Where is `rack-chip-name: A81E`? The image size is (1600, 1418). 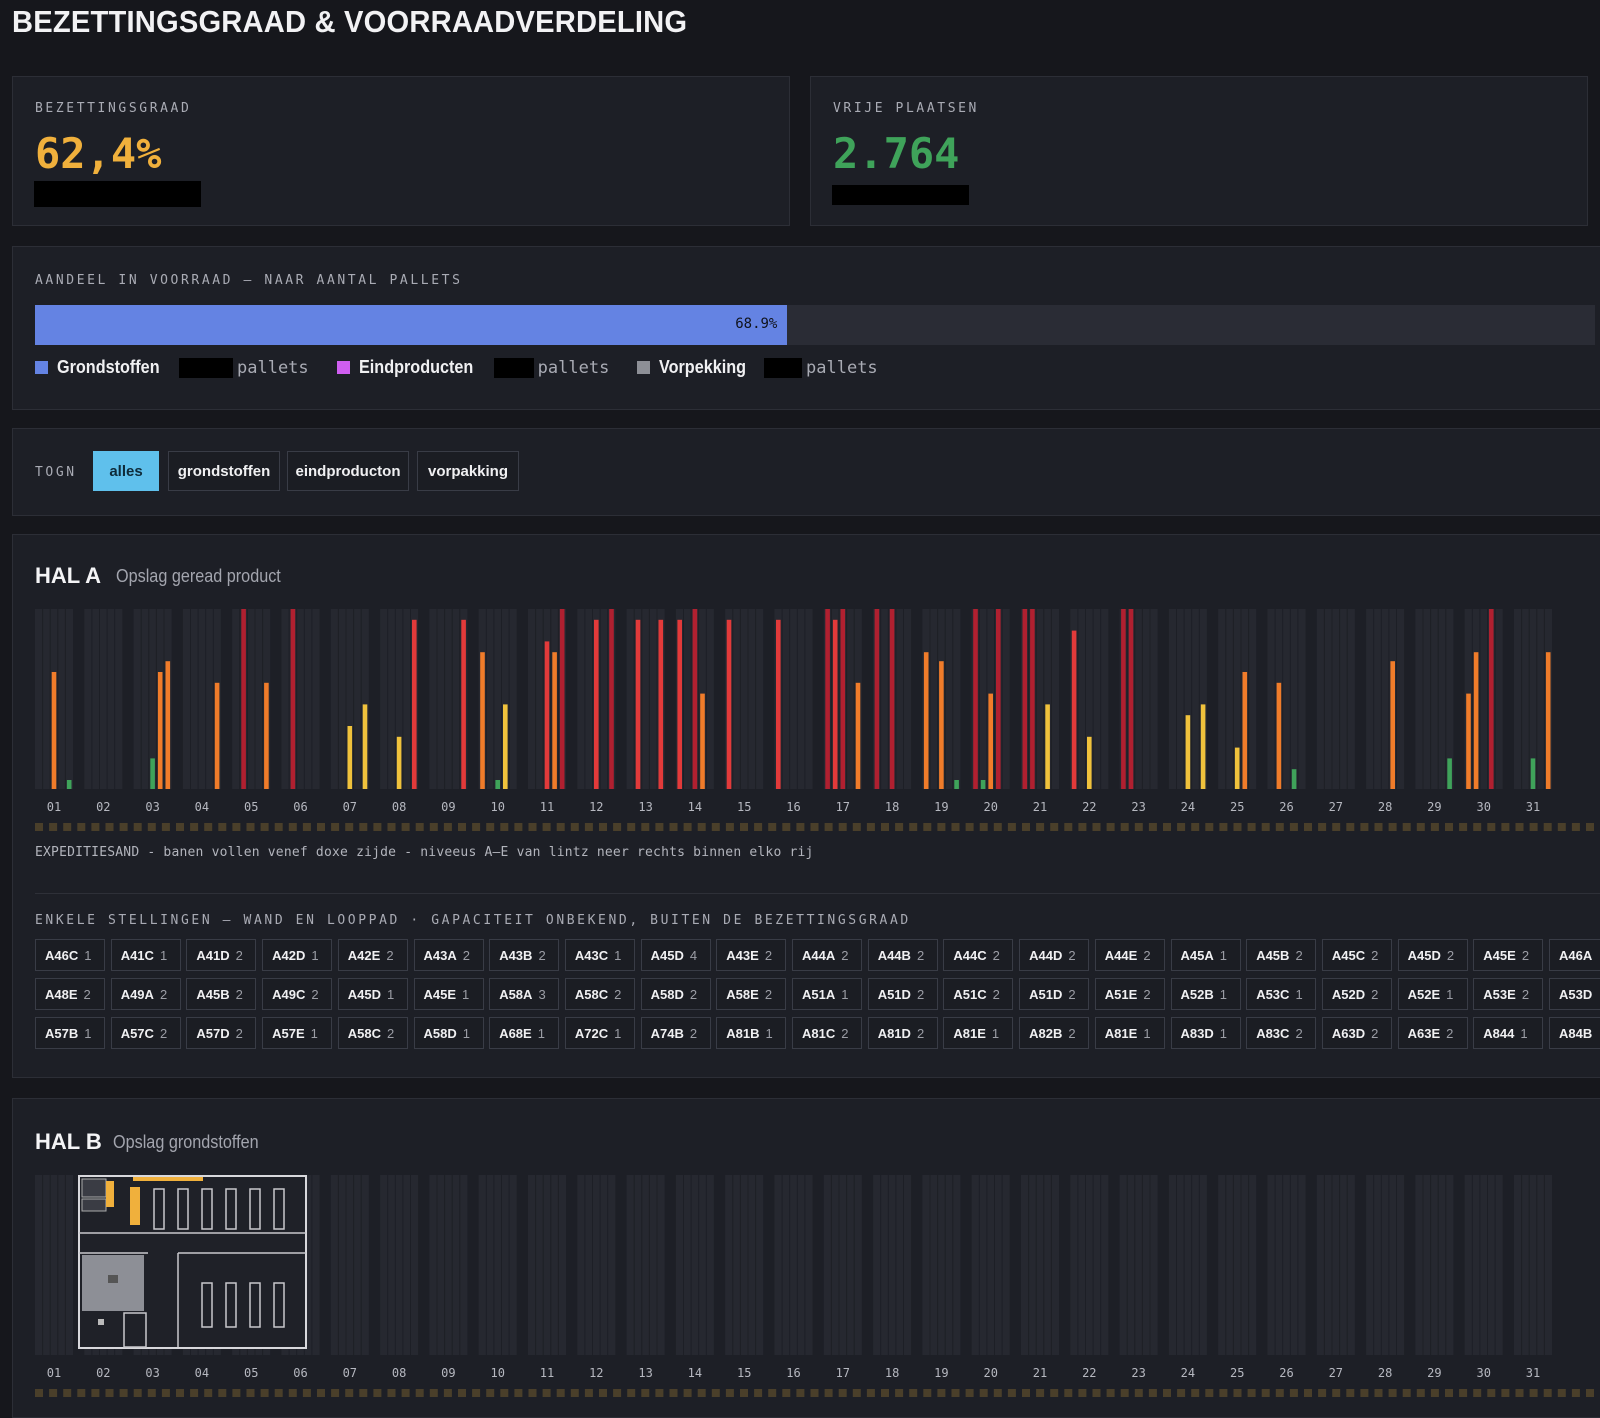
rack-chip-name: A81E is located at coordinates (969, 1033).